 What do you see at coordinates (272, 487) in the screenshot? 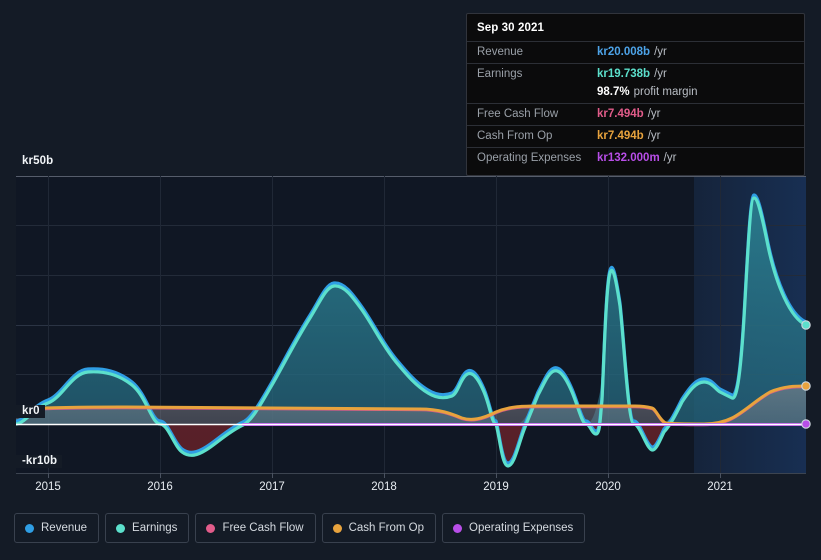
I see `x-axis-label-2017: 2017` at bounding box center [272, 487].